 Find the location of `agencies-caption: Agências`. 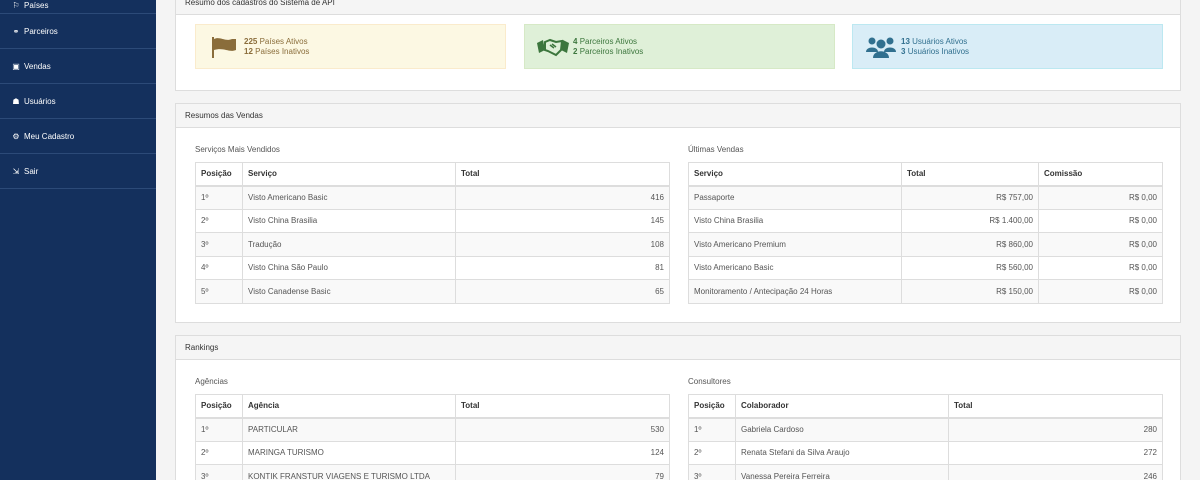

agencies-caption: Agências is located at coordinates (211, 381).